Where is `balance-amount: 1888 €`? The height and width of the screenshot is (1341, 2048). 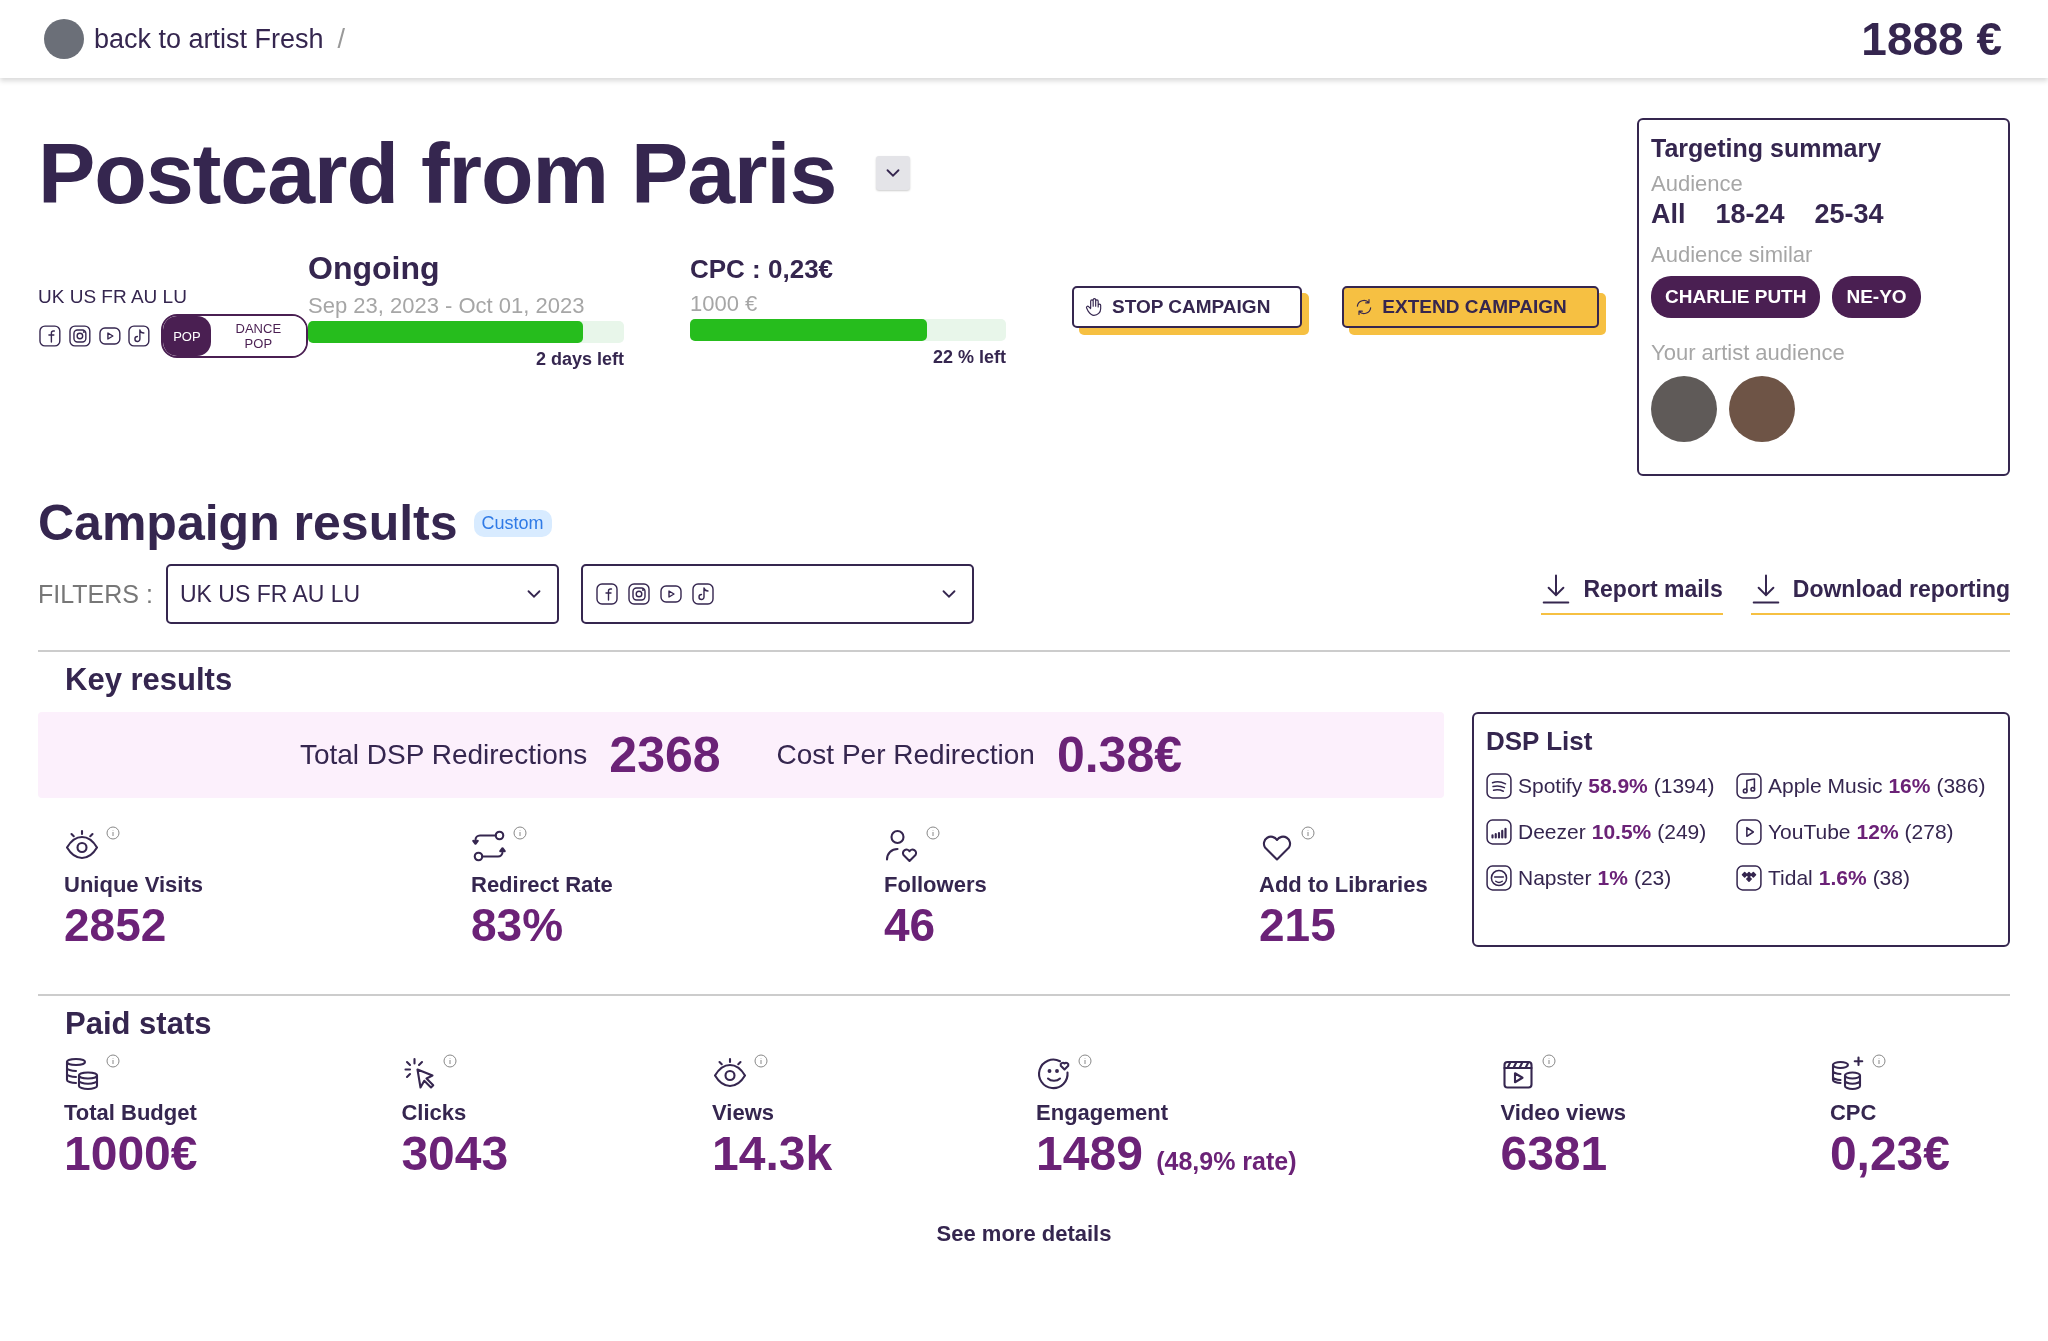
balance-amount: 1888 € is located at coordinates (1931, 39).